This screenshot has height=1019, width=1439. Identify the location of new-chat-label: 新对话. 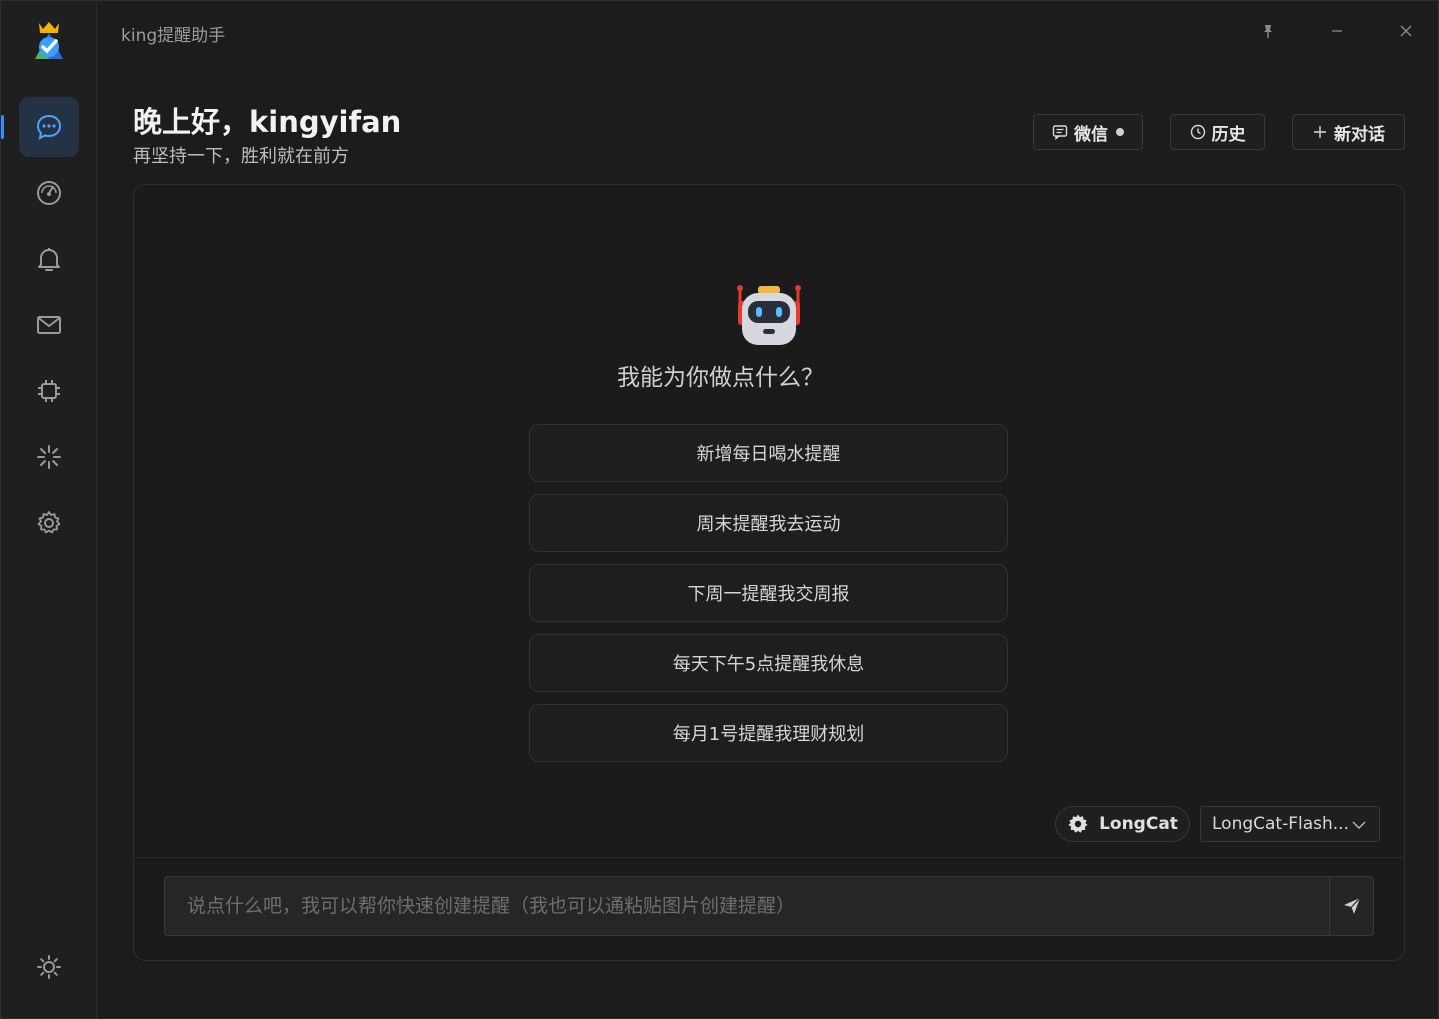
(1359, 134).